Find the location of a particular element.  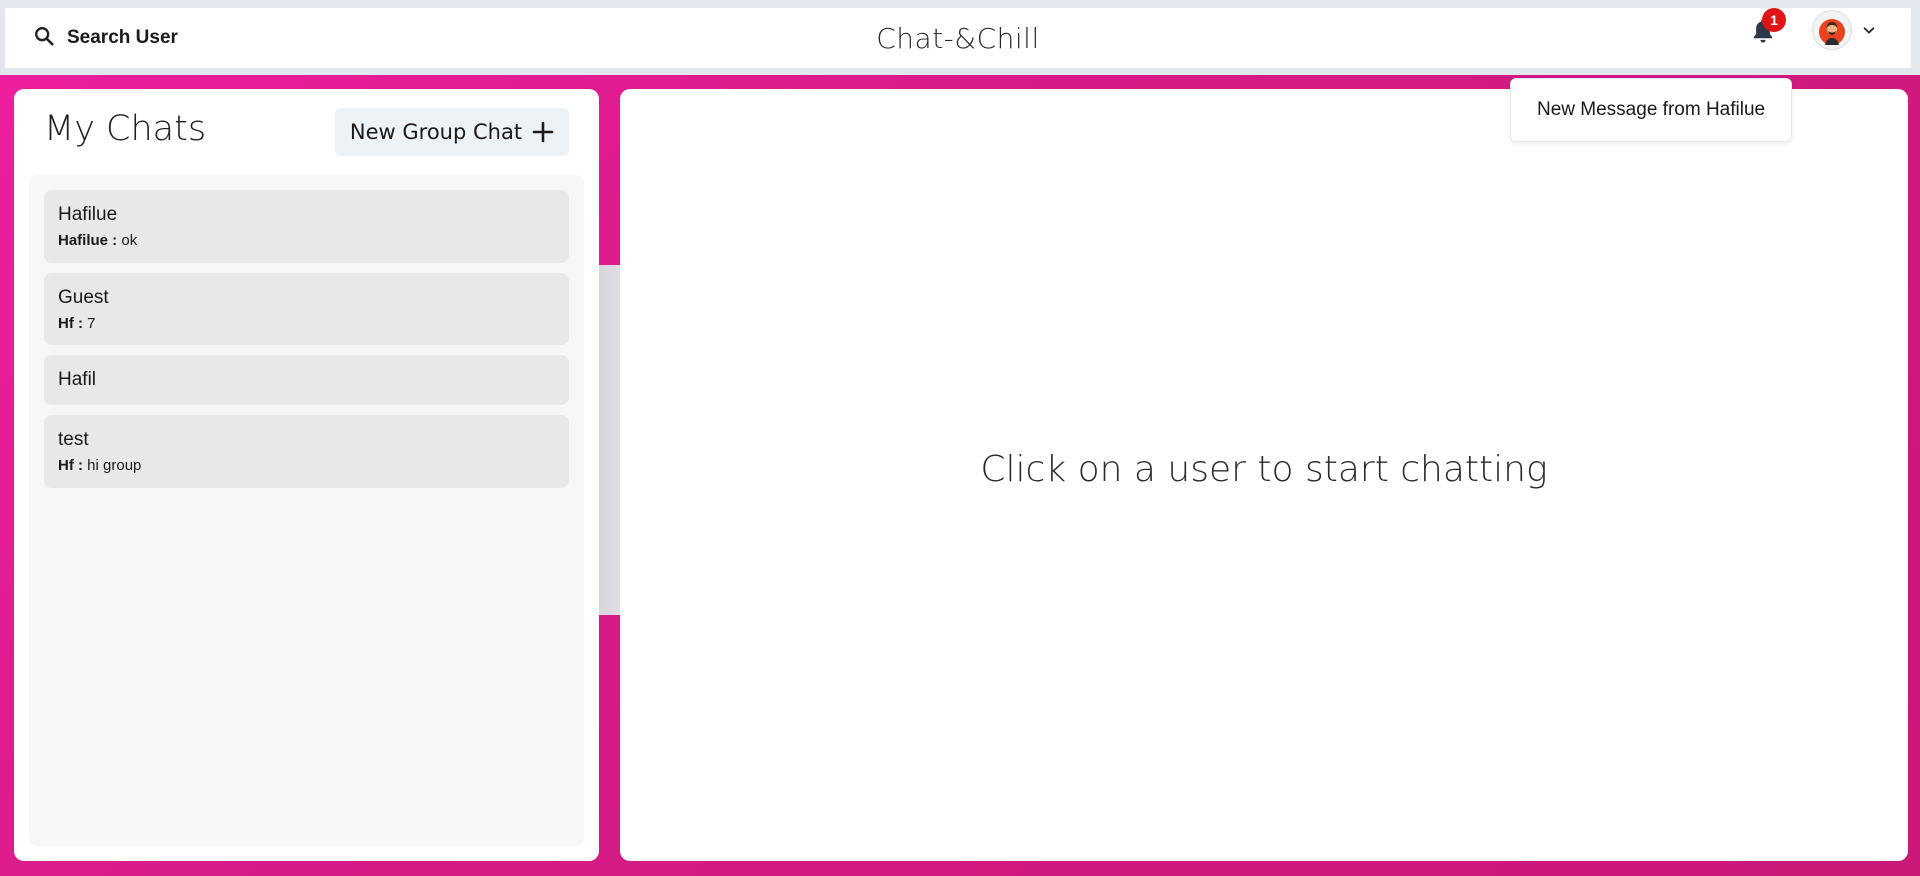

new-group-chat-button: New Group Chat is located at coordinates (452, 132).